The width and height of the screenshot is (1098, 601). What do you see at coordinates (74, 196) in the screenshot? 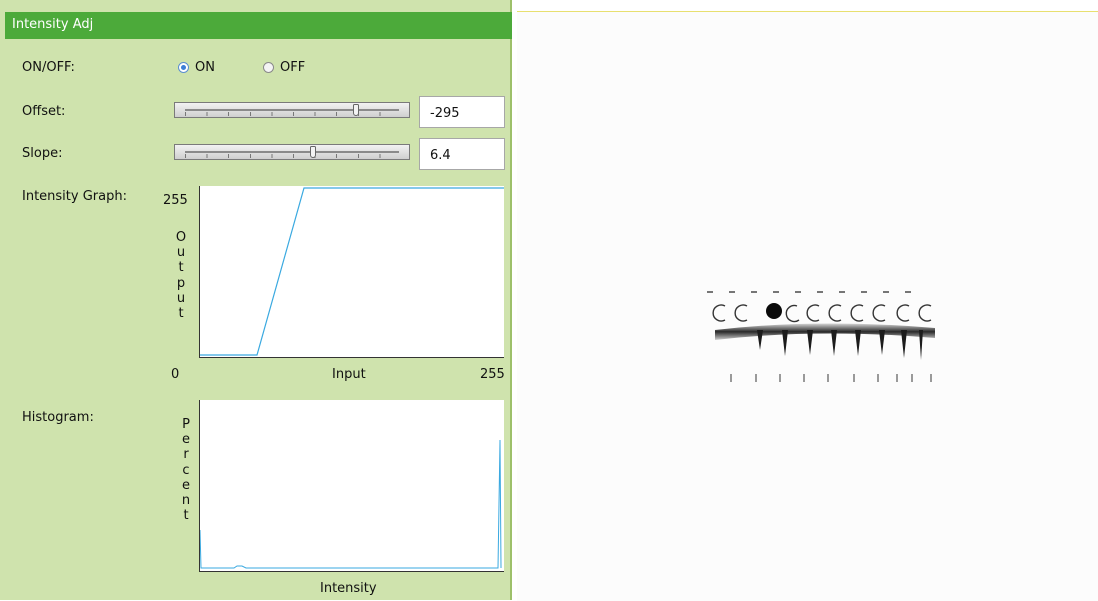
I see `intensity-graph-label: Intensity Graph:` at bounding box center [74, 196].